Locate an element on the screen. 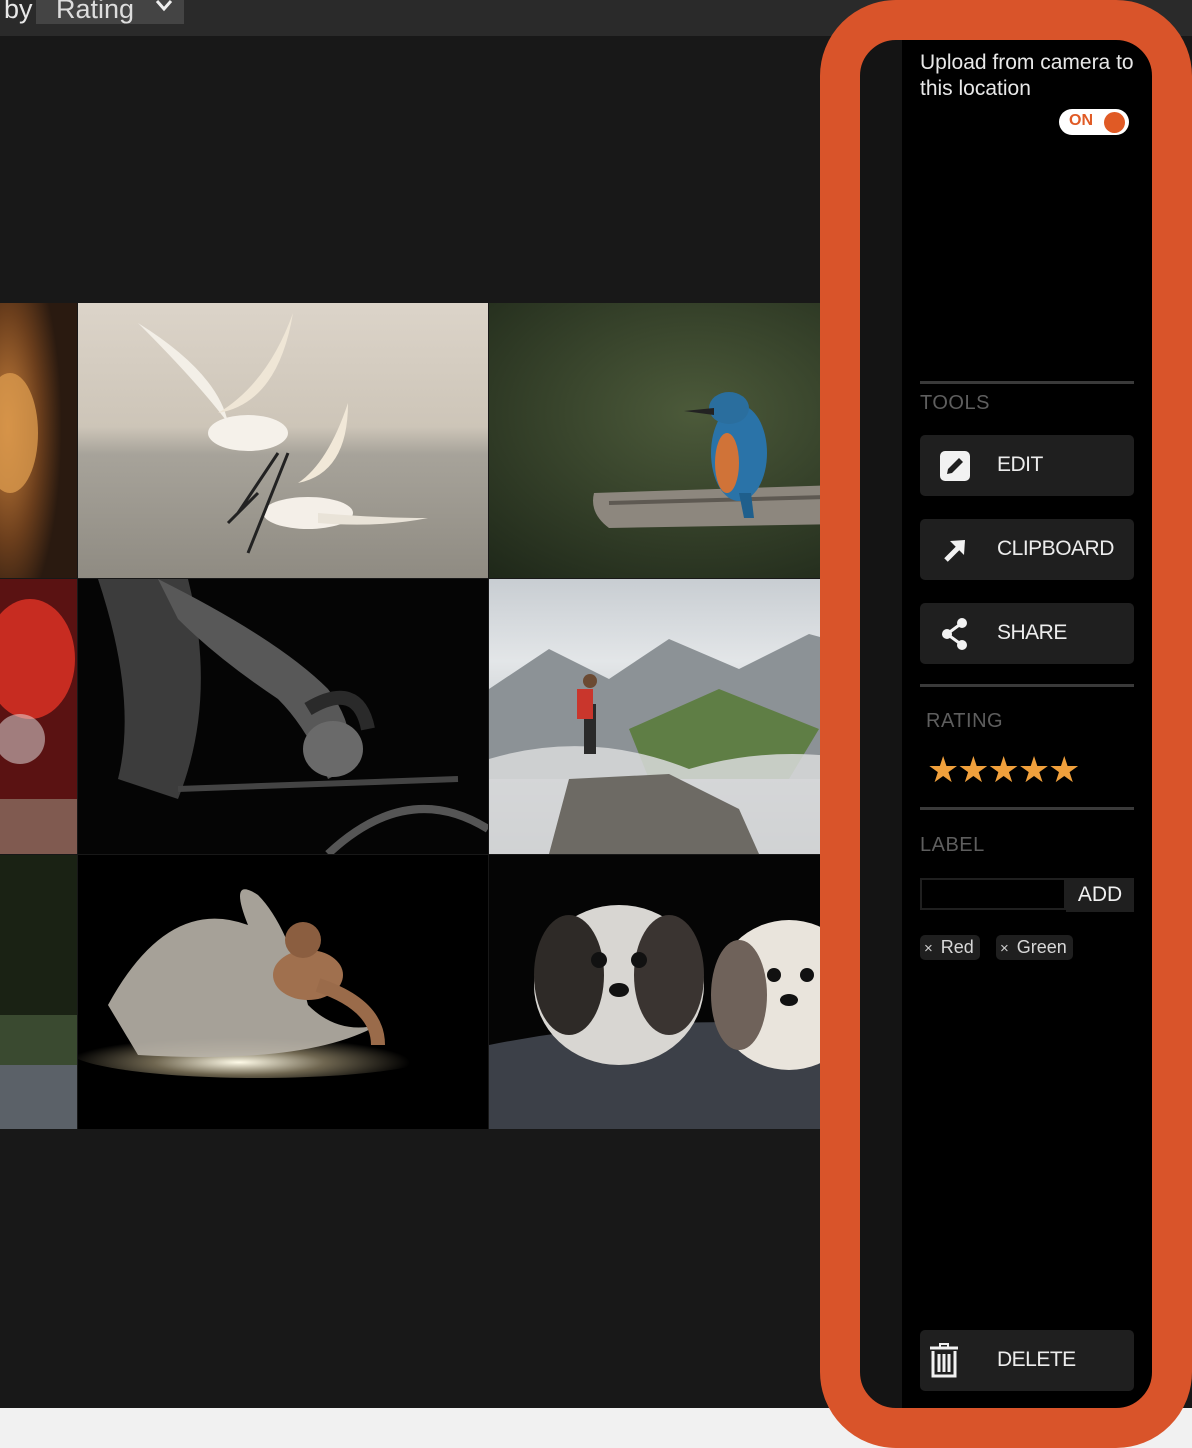 The width and height of the screenshot is (1192, 1448). chevron-down-icon is located at coordinates (164, 6).